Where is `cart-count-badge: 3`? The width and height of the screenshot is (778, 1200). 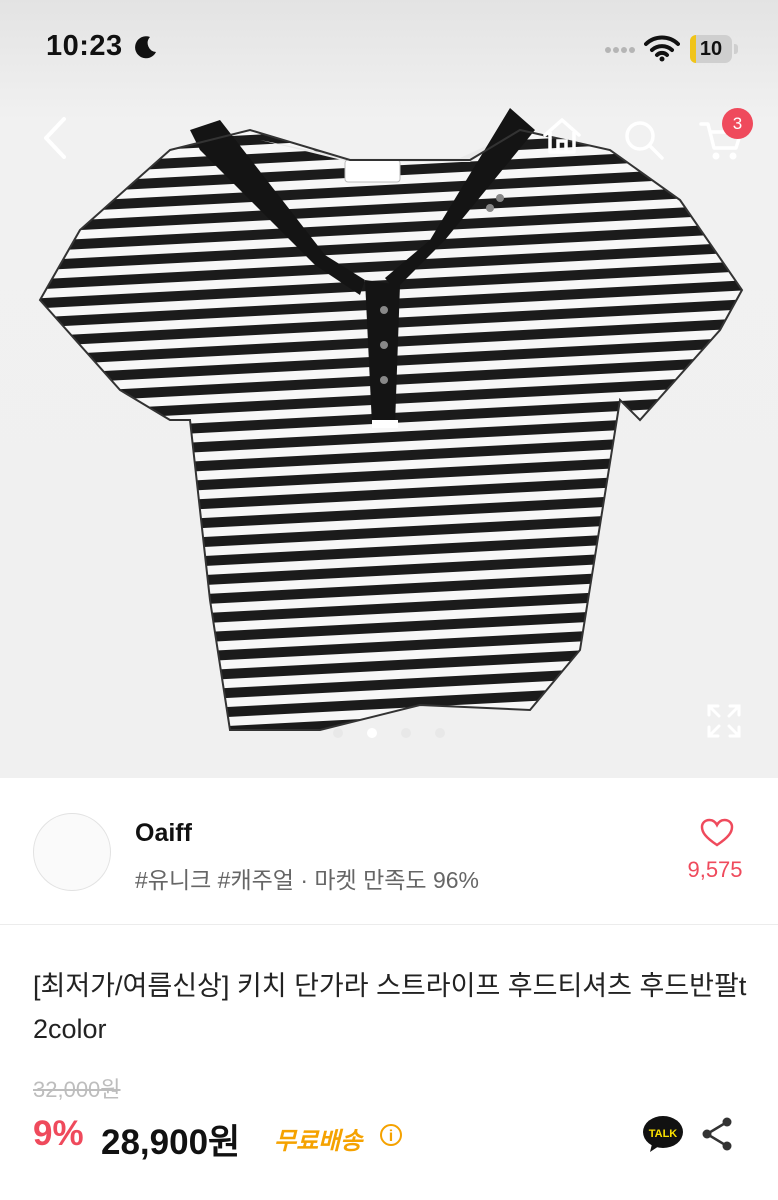 cart-count-badge: 3 is located at coordinates (737, 123).